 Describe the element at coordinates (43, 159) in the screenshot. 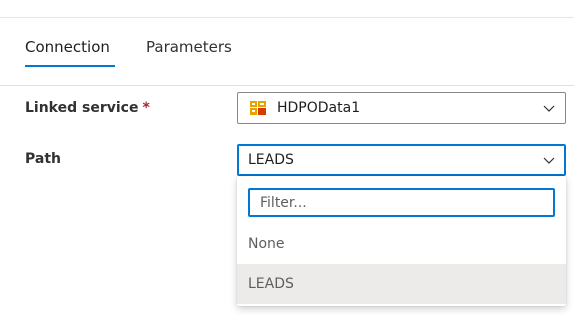

I see `path-label: Path` at that location.